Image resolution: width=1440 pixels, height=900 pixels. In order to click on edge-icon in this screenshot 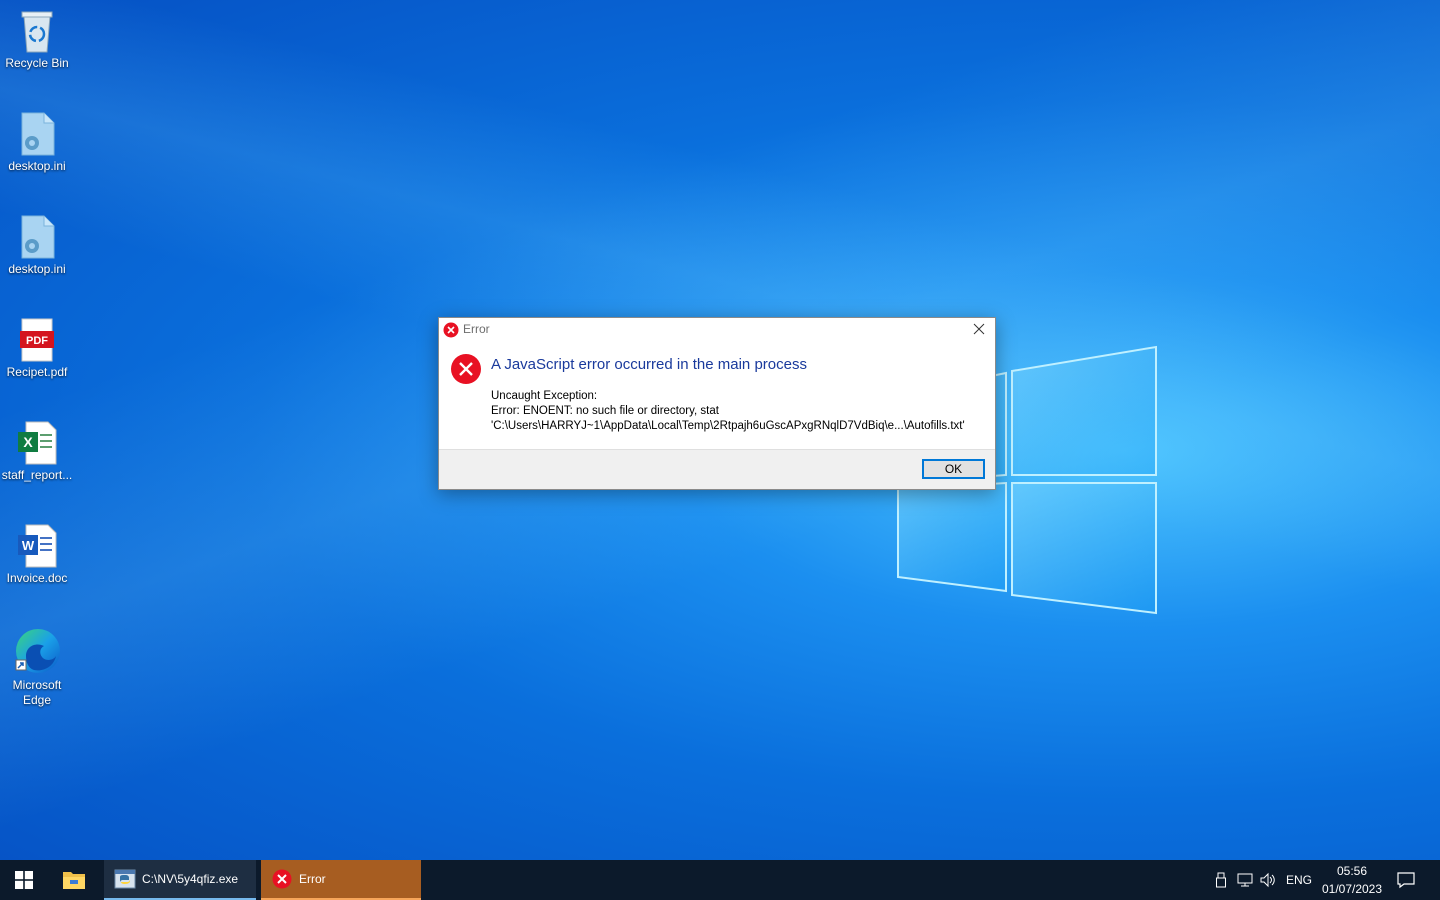, I will do `click(37, 651)`.